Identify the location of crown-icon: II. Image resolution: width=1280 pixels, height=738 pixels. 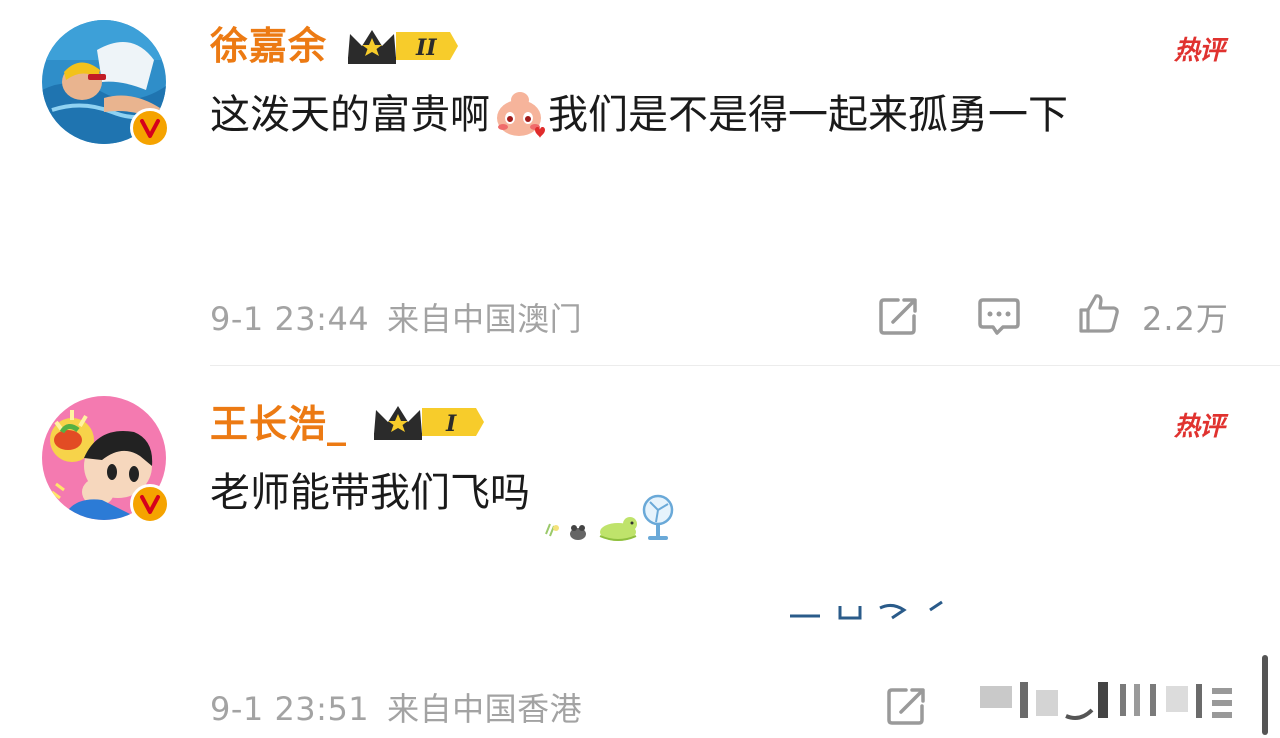
(403, 48).